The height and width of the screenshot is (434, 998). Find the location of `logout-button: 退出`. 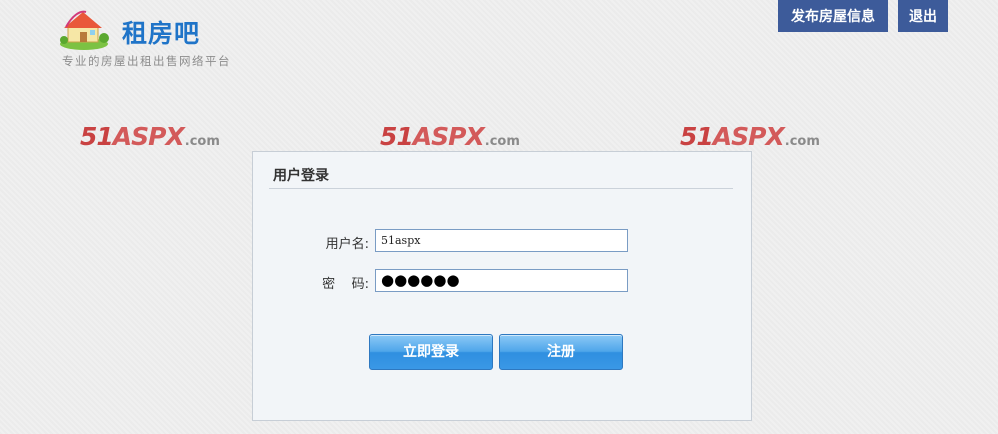

logout-button: 退出 is located at coordinates (923, 16).